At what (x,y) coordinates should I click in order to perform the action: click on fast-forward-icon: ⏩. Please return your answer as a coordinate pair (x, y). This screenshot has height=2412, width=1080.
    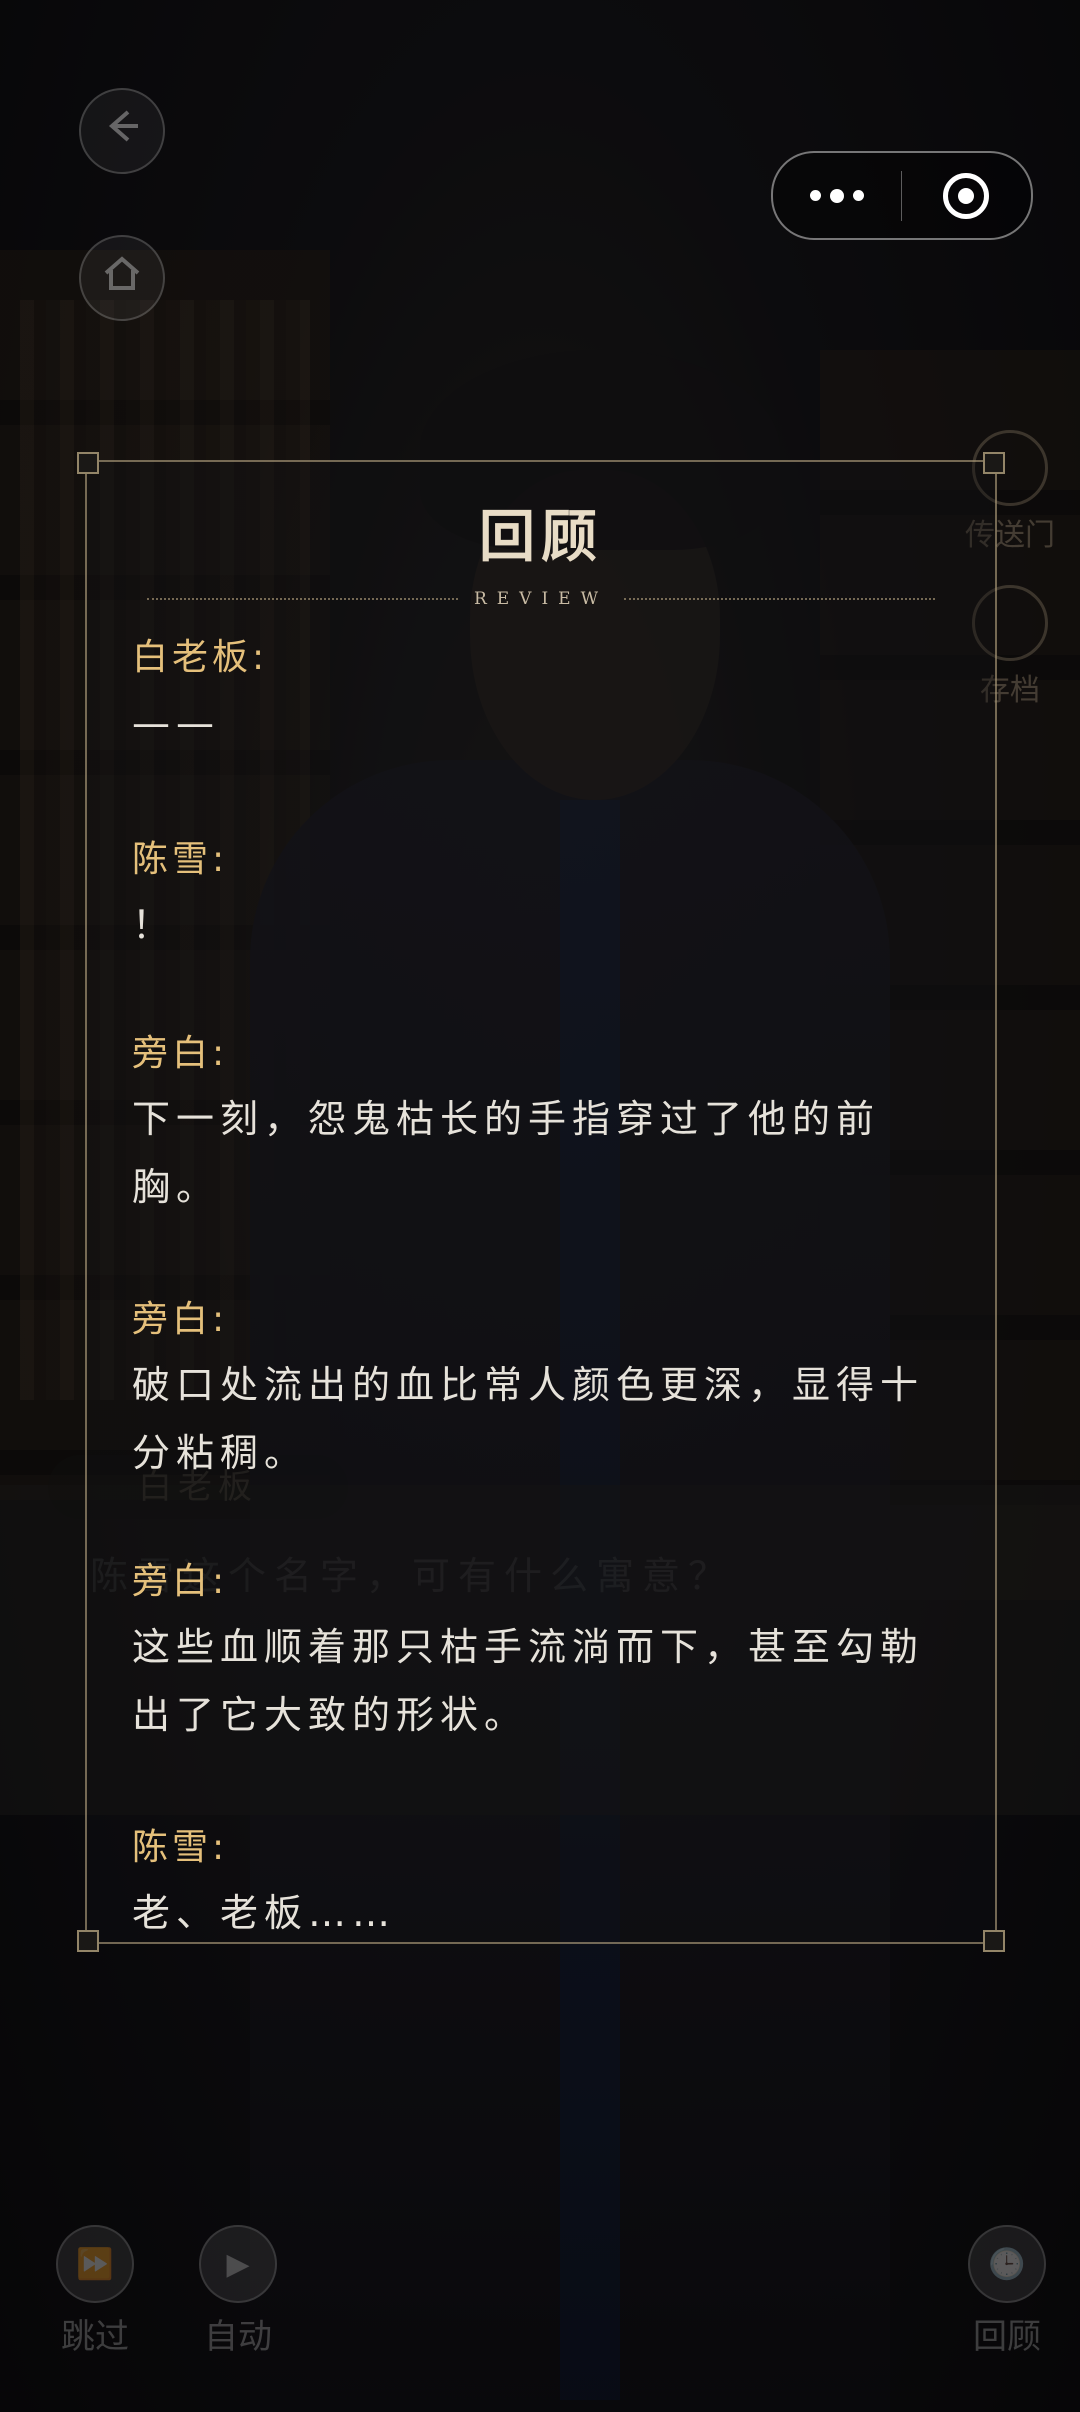
    Looking at the image, I should click on (95, 2264).